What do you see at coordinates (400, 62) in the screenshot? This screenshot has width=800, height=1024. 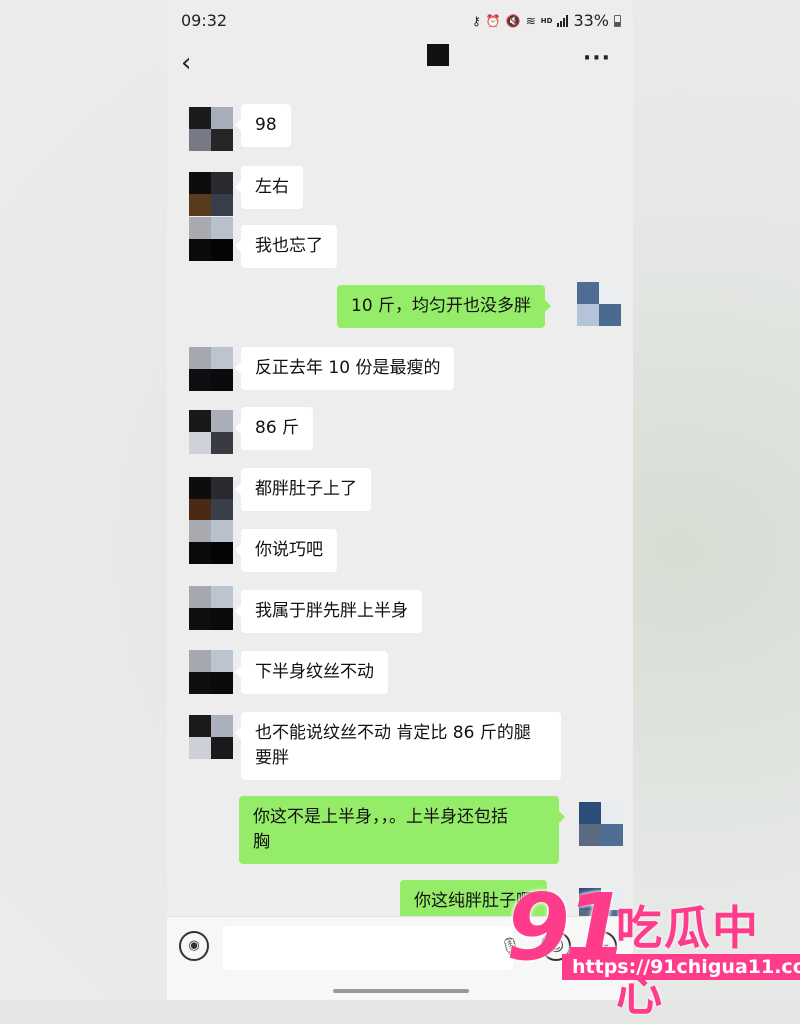 I see `chat-header: ‹ ···` at bounding box center [400, 62].